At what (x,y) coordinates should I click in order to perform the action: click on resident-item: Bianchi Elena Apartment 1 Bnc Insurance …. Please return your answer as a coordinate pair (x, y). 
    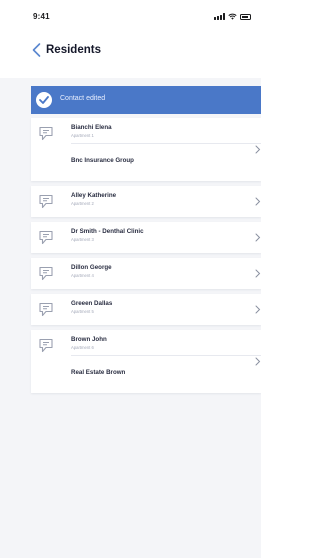
    Looking at the image, I should click on (146, 149).